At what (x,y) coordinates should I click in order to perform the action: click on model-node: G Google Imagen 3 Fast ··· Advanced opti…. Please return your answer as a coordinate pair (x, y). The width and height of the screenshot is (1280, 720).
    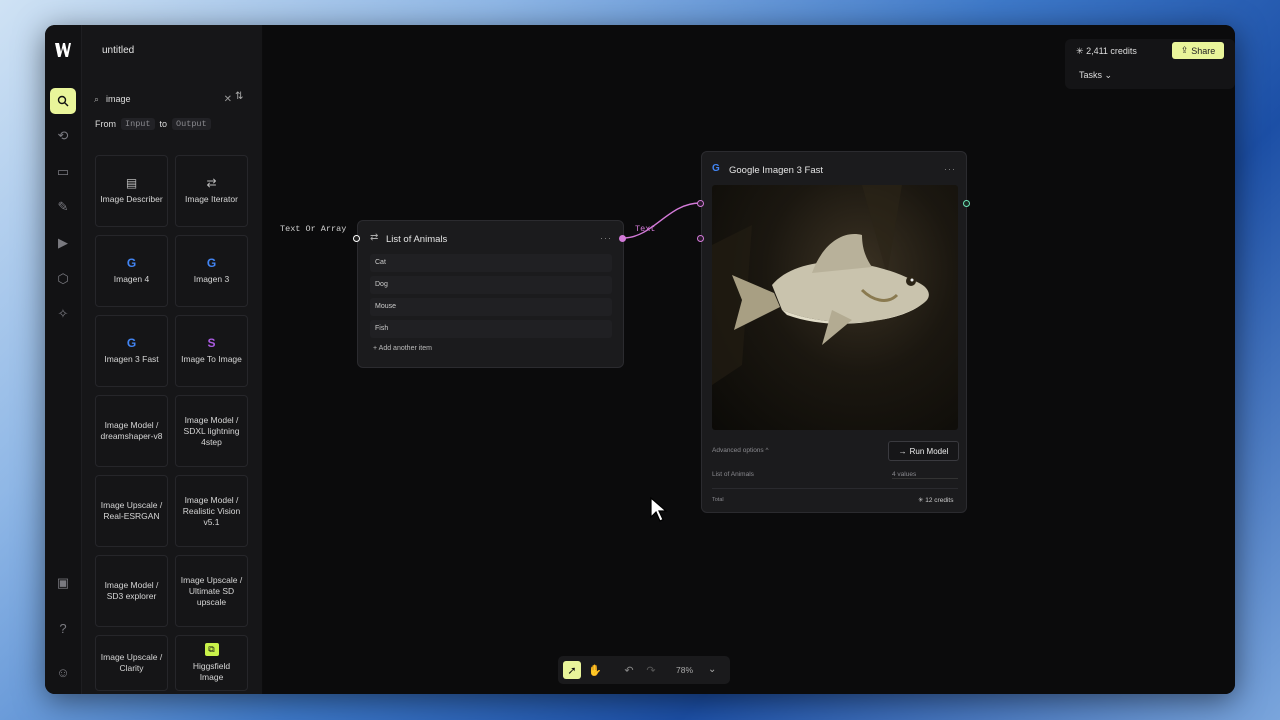
    Looking at the image, I should click on (833, 332).